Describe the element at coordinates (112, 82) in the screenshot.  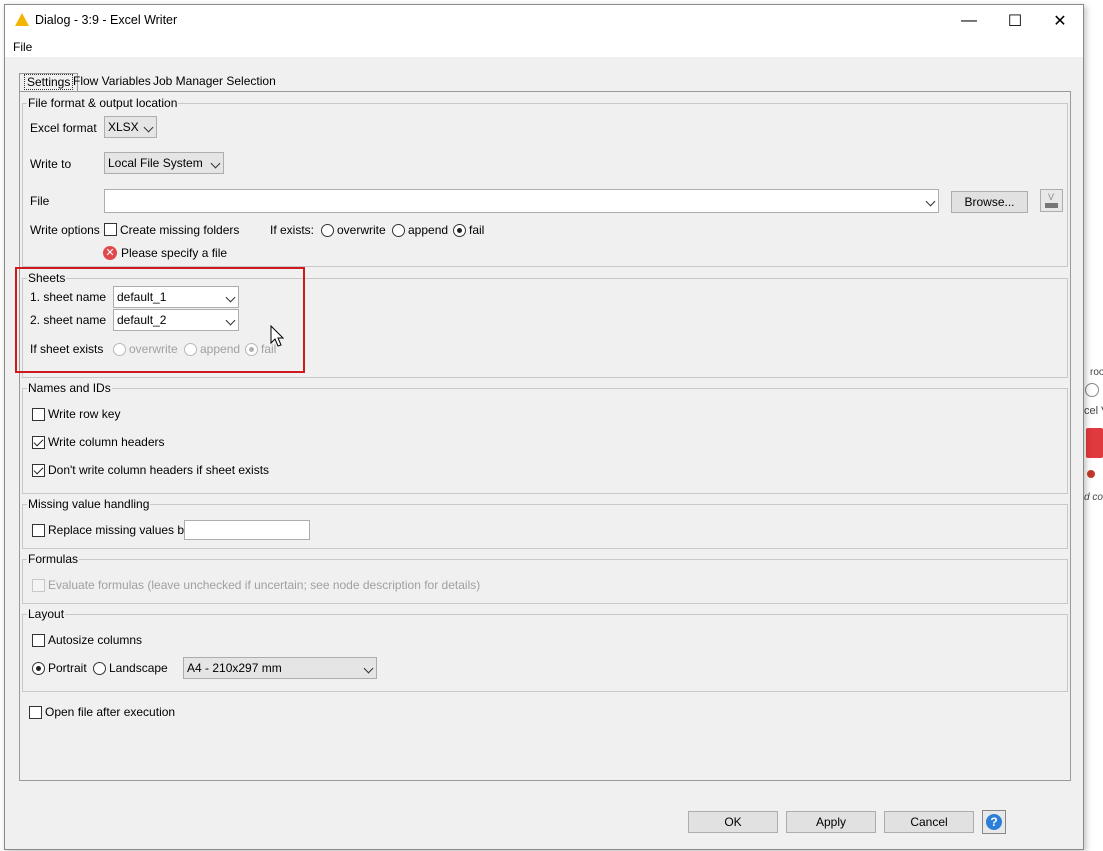
I see `tab-flow-variables: Flow Variables` at that location.